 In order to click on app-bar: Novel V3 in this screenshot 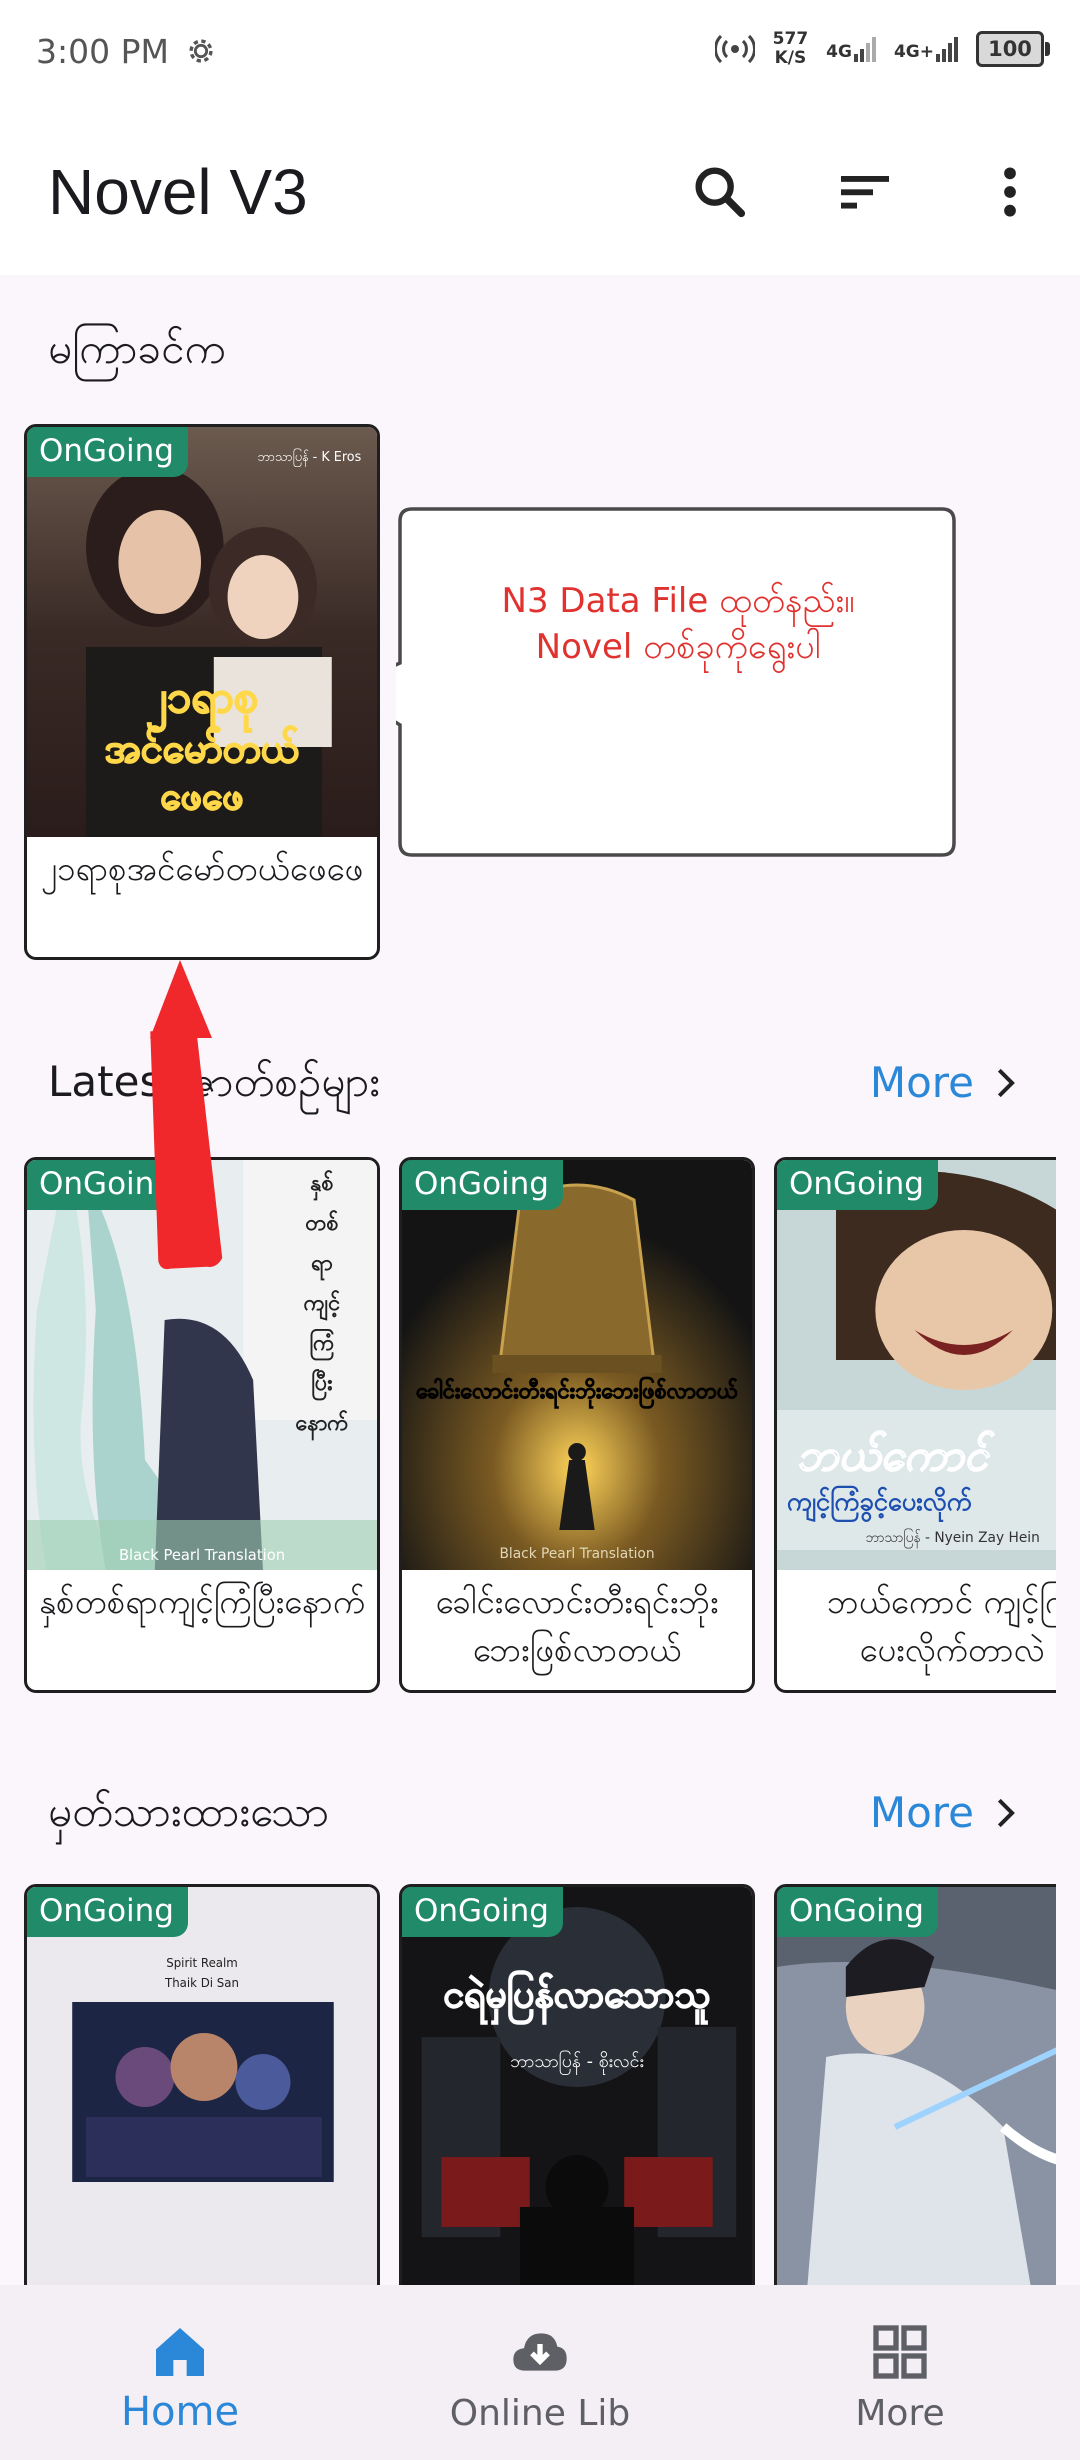, I will do `click(540, 190)`.